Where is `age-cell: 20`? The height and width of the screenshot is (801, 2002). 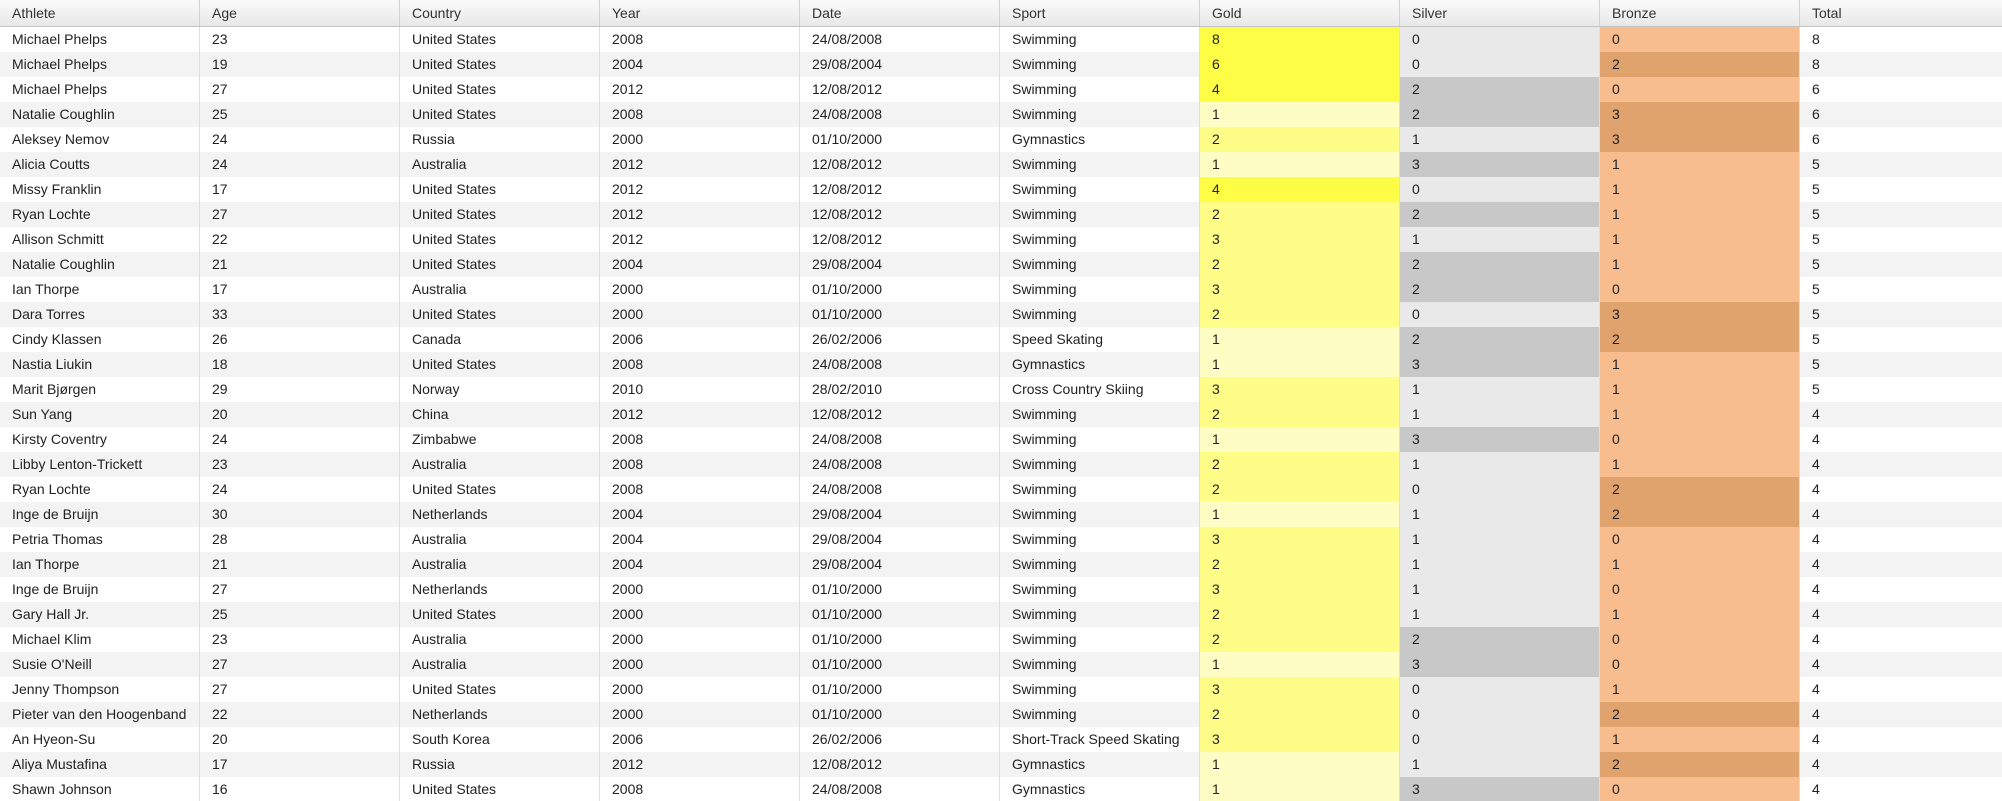 age-cell: 20 is located at coordinates (300, 739).